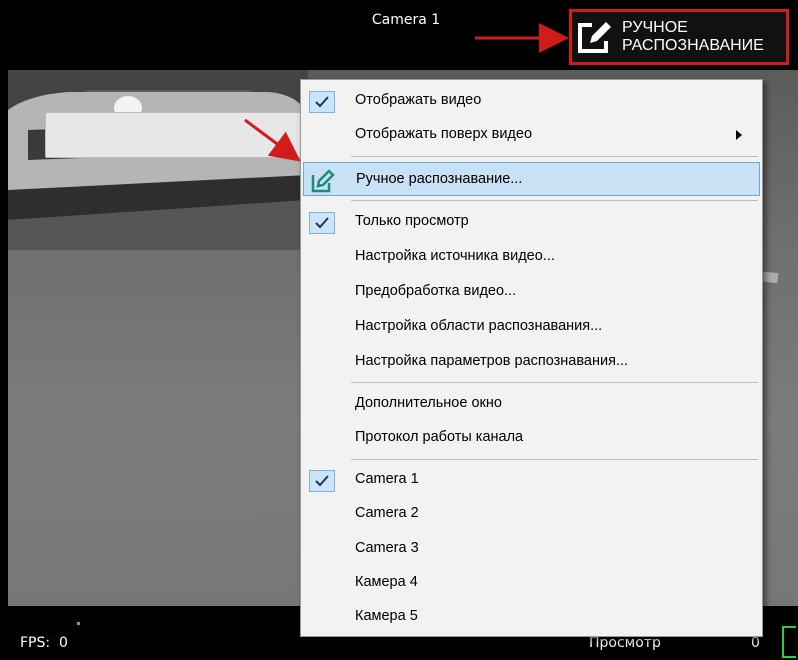 This screenshot has width=798, height=660. Describe the element at coordinates (789, 642) in the screenshot. I see `status-indicator` at that location.